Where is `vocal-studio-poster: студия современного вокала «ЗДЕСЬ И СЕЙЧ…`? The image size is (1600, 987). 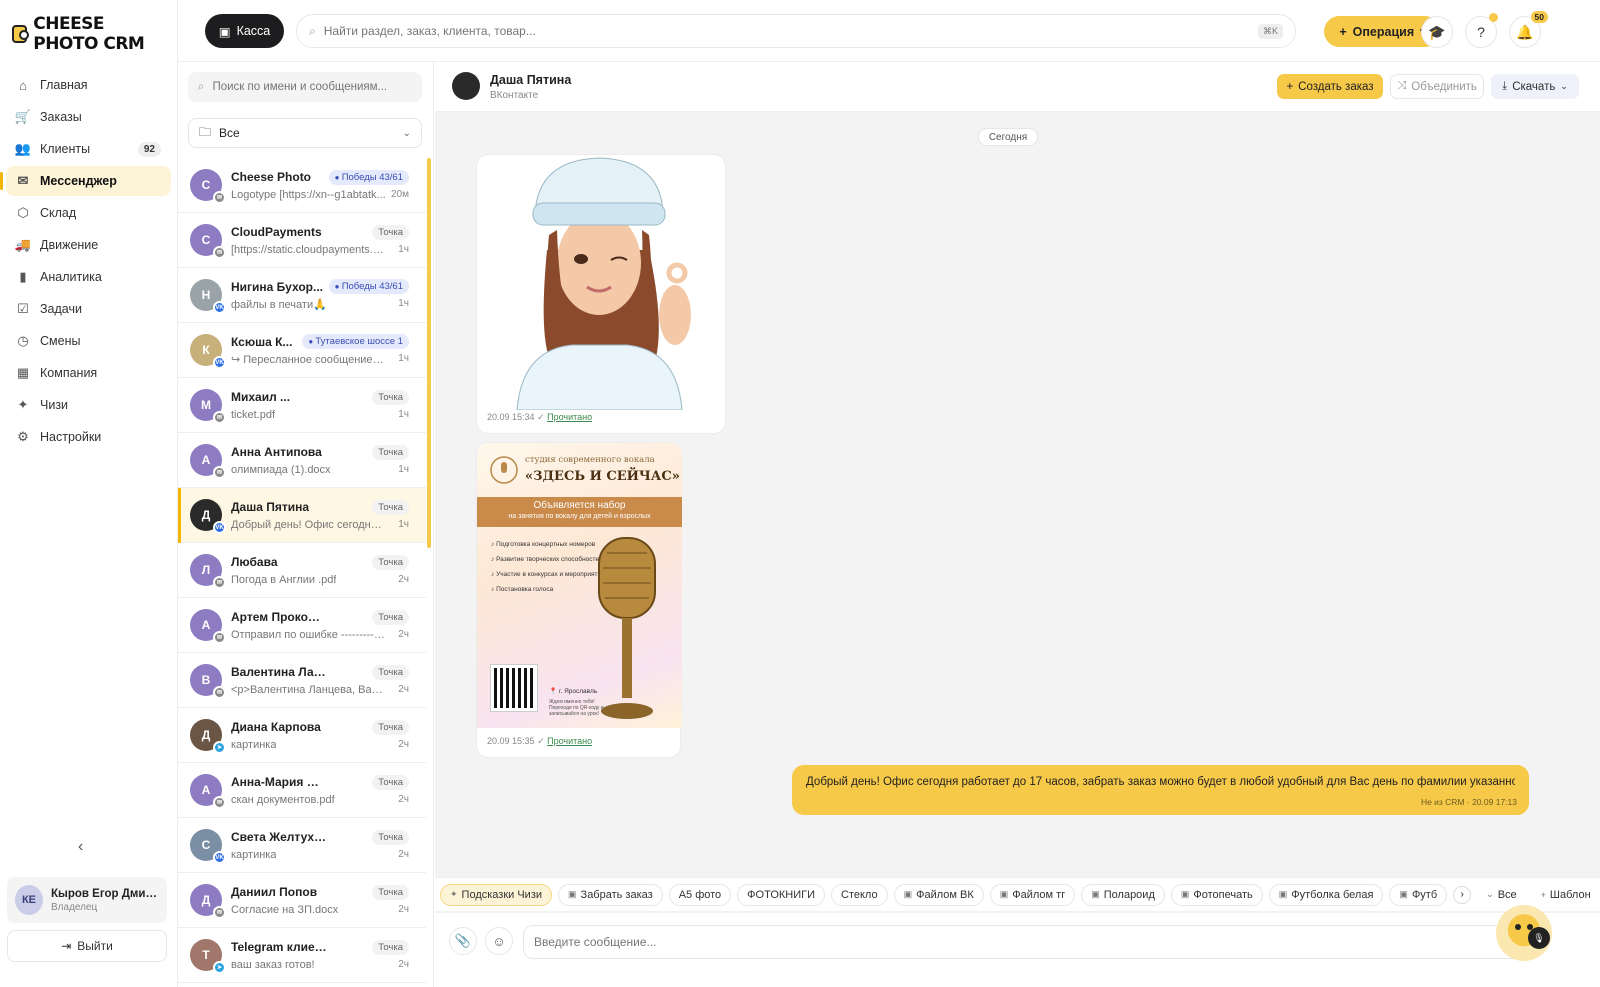
vocal-studio-poster: студия современного вокала «ЗДЕСЬ И СЕЙЧ… is located at coordinates (579, 585).